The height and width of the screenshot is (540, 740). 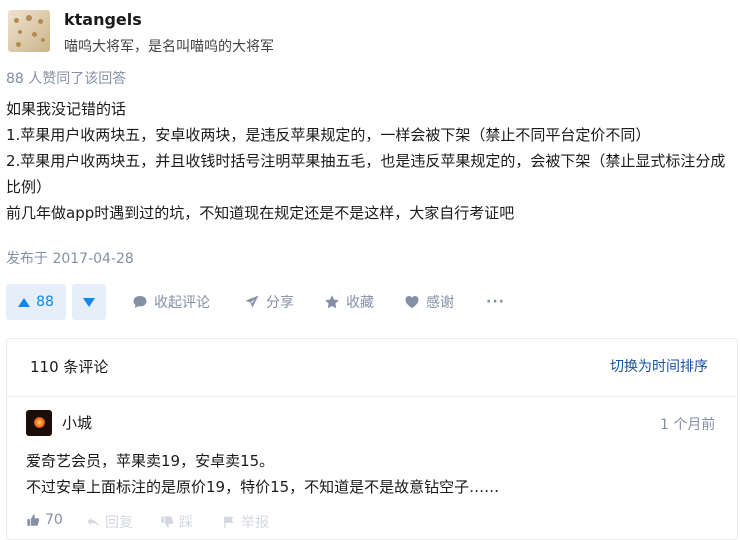 I want to click on share-icon, so click(x=252, y=301).